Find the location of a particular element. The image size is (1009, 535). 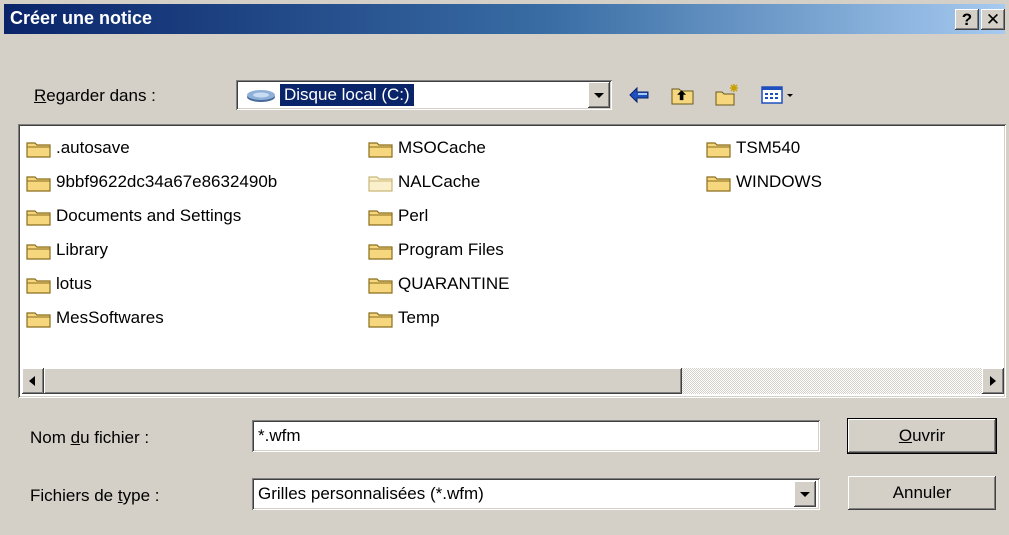

view-menu-icon is located at coordinates (777, 95).